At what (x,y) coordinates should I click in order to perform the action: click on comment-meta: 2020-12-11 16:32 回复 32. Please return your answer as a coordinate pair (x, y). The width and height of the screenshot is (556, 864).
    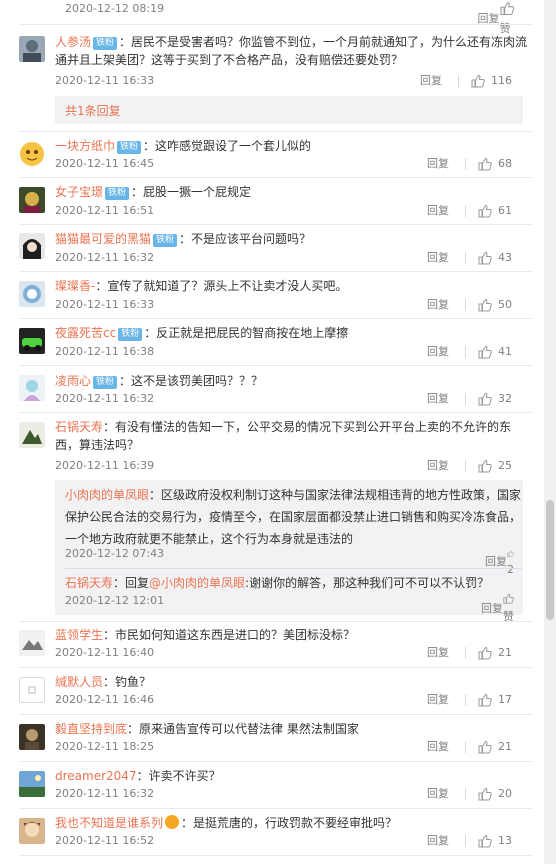
    Looking at the image, I should click on (293, 399).